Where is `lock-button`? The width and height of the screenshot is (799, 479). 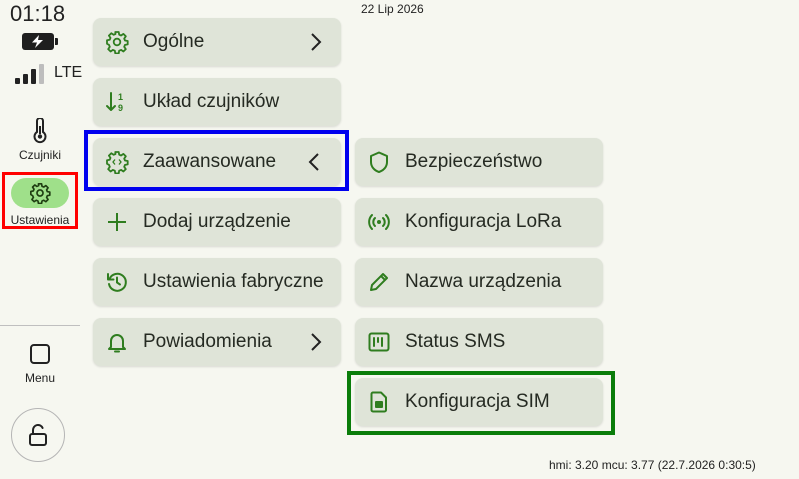 lock-button is located at coordinates (38, 435).